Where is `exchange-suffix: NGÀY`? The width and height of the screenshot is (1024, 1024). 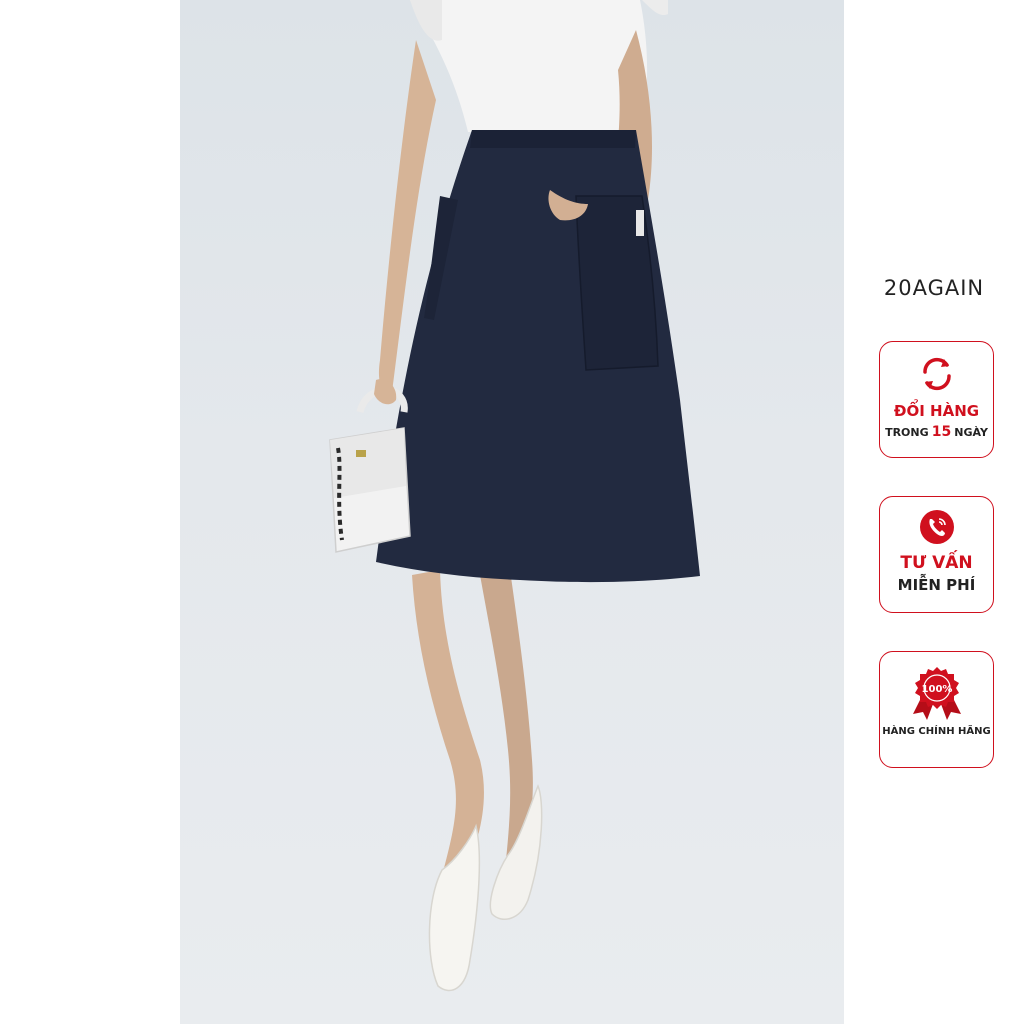 exchange-suffix: NGÀY is located at coordinates (971, 432).